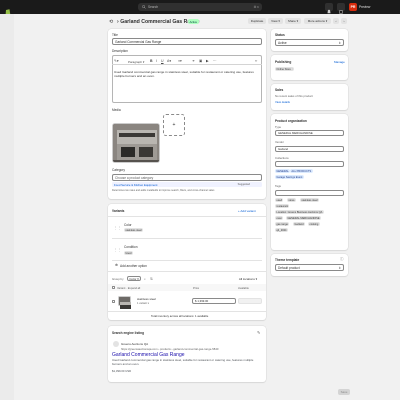 The width and height of the screenshot is (400, 400). I want to click on previous-product-button: ‹, so click(336, 21).